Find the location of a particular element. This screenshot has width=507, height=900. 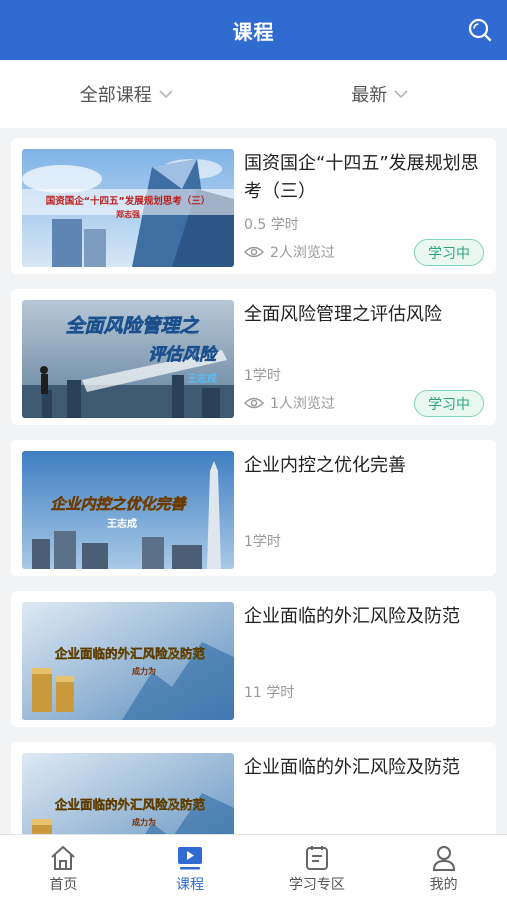

course-thumbnail: 全面风险管理之 评估风险 王志成 is located at coordinates (128, 359).